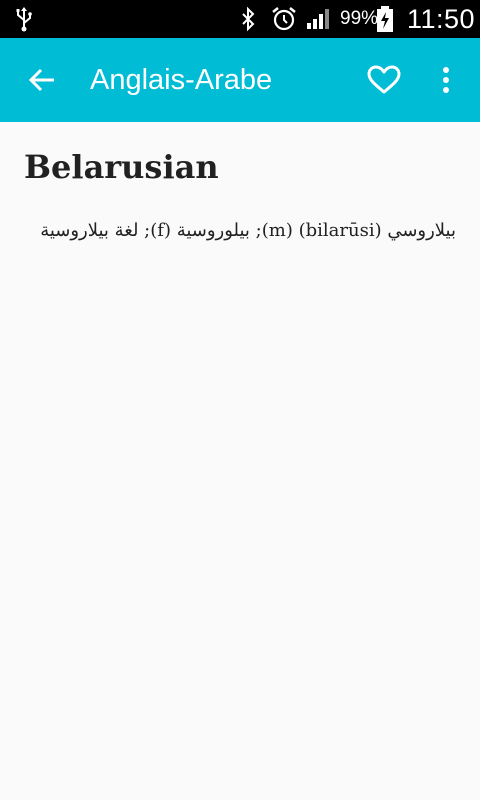 This screenshot has width=480, height=800. I want to click on favorite-button, so click(384, 80).